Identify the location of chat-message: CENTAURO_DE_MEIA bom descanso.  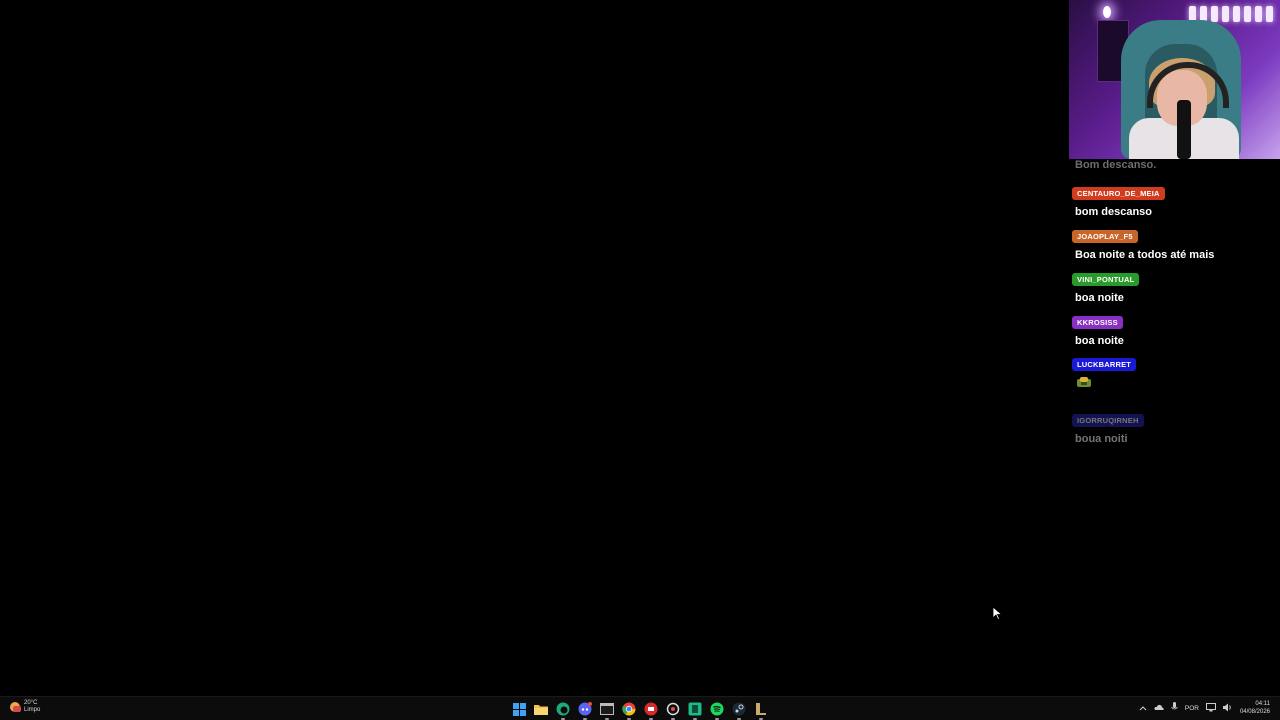
(1118, 200).